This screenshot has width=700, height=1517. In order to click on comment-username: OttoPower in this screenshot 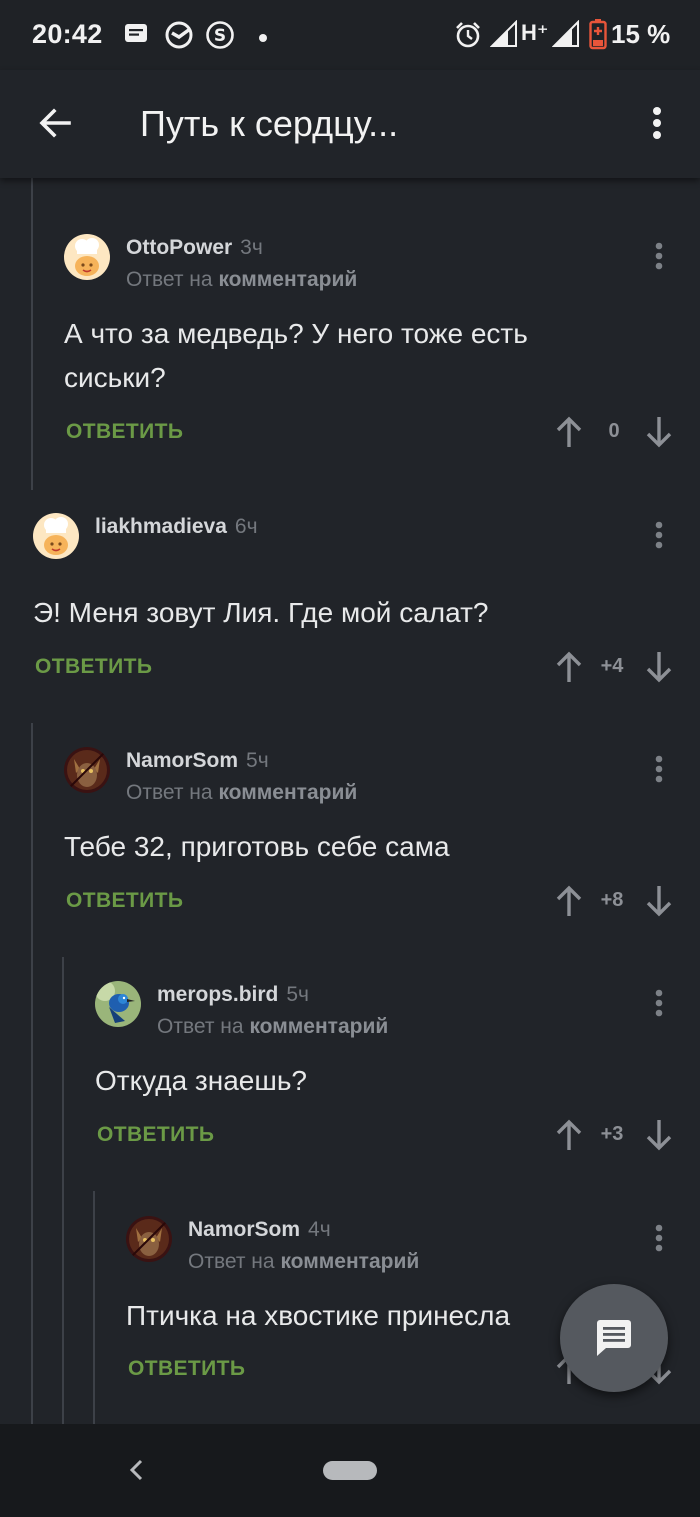, I will do `click(179, 247)`.